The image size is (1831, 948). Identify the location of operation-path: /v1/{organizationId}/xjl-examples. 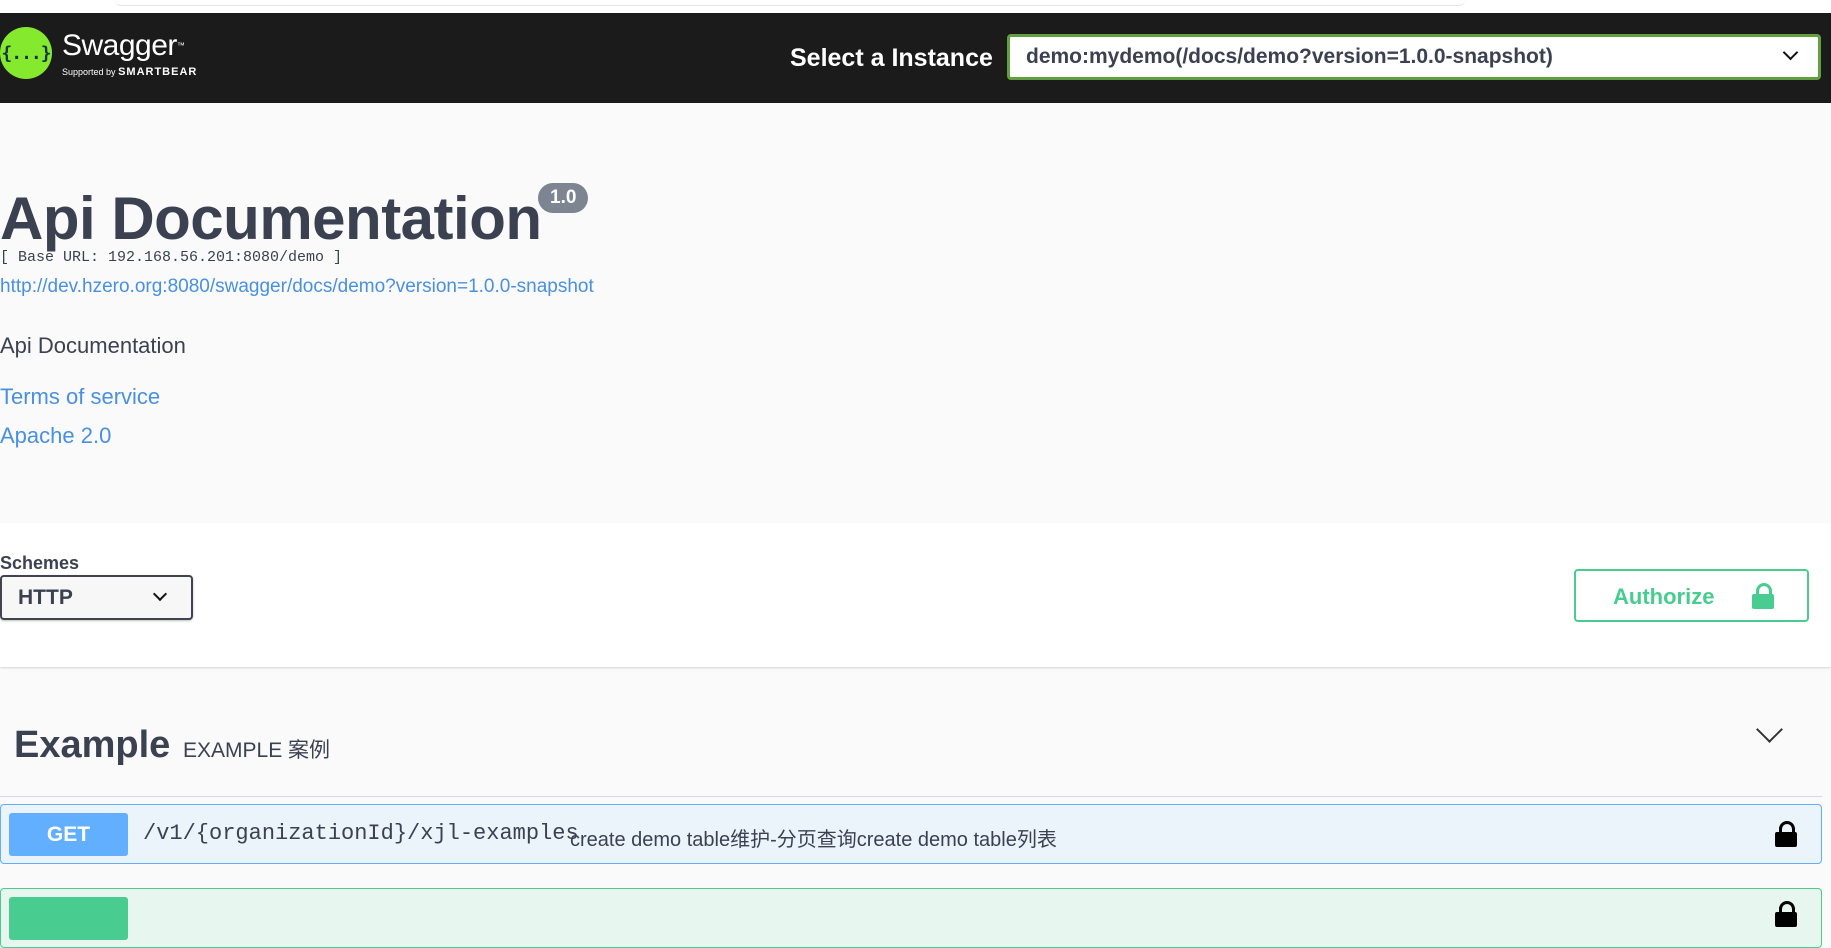
(361, 833).